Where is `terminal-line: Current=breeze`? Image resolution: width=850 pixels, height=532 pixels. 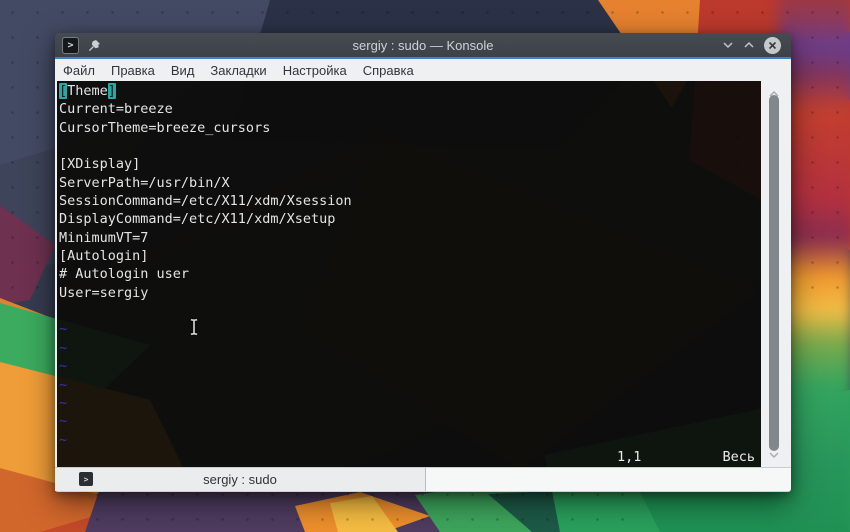 terminal-line: Current=breeze is located at coordinates (116, 109).